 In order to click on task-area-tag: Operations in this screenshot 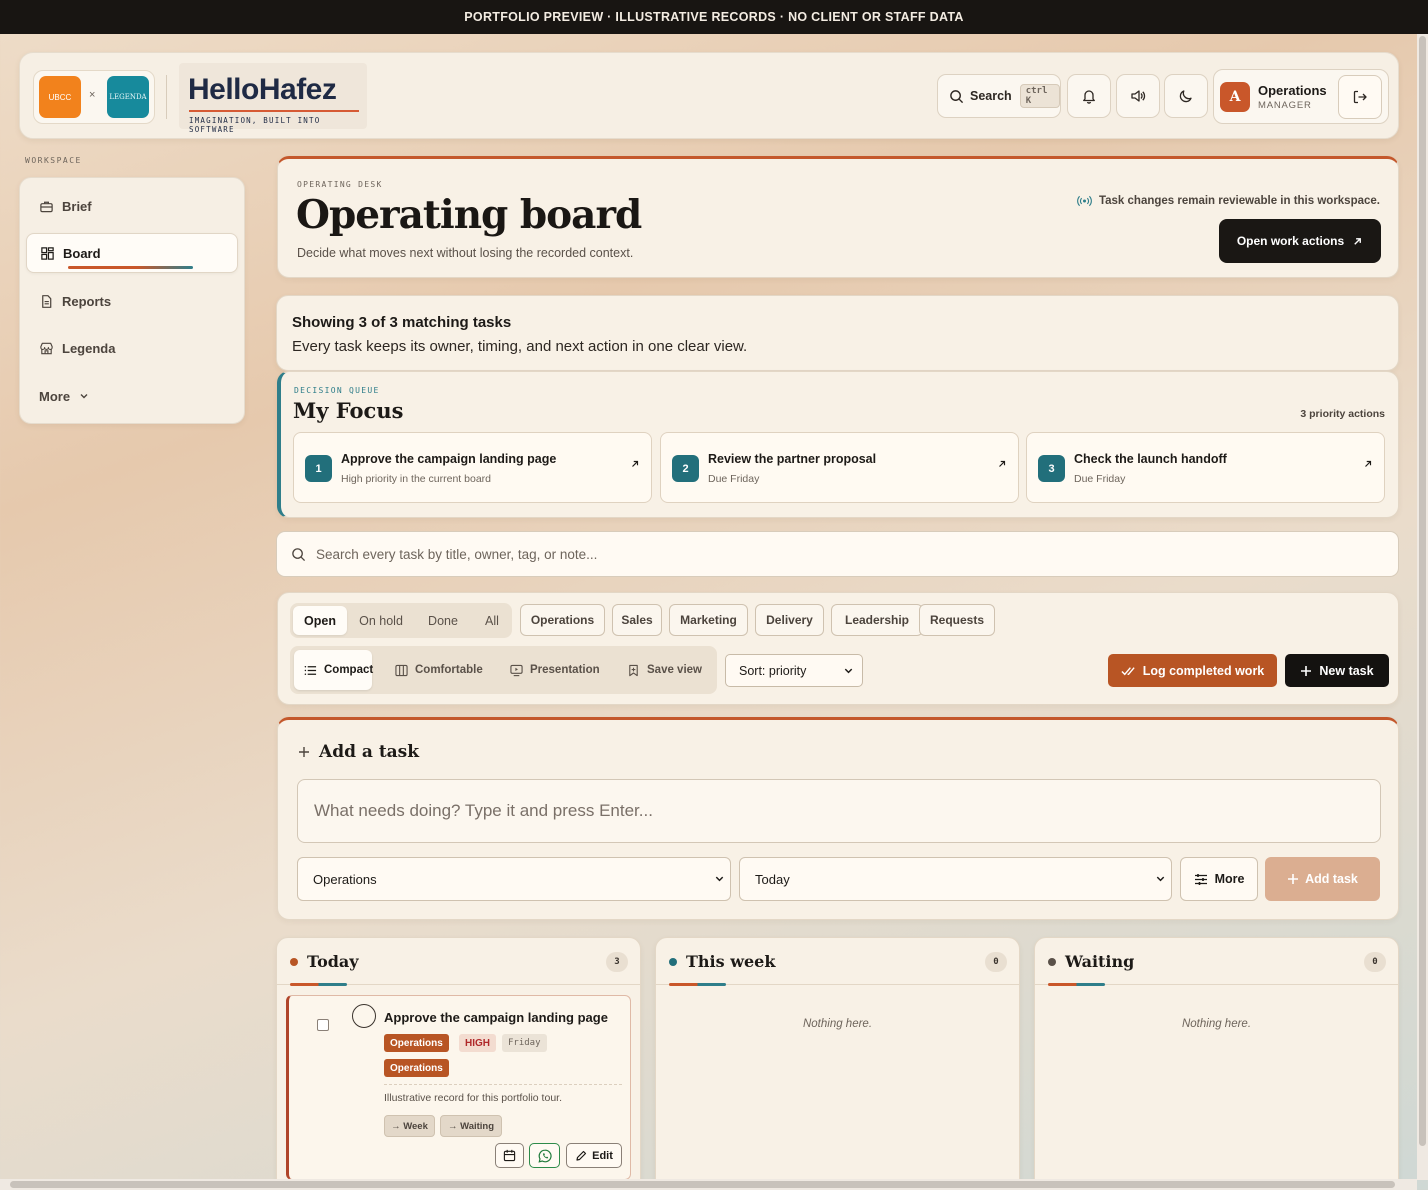, I will do `click(416, 1043)`.